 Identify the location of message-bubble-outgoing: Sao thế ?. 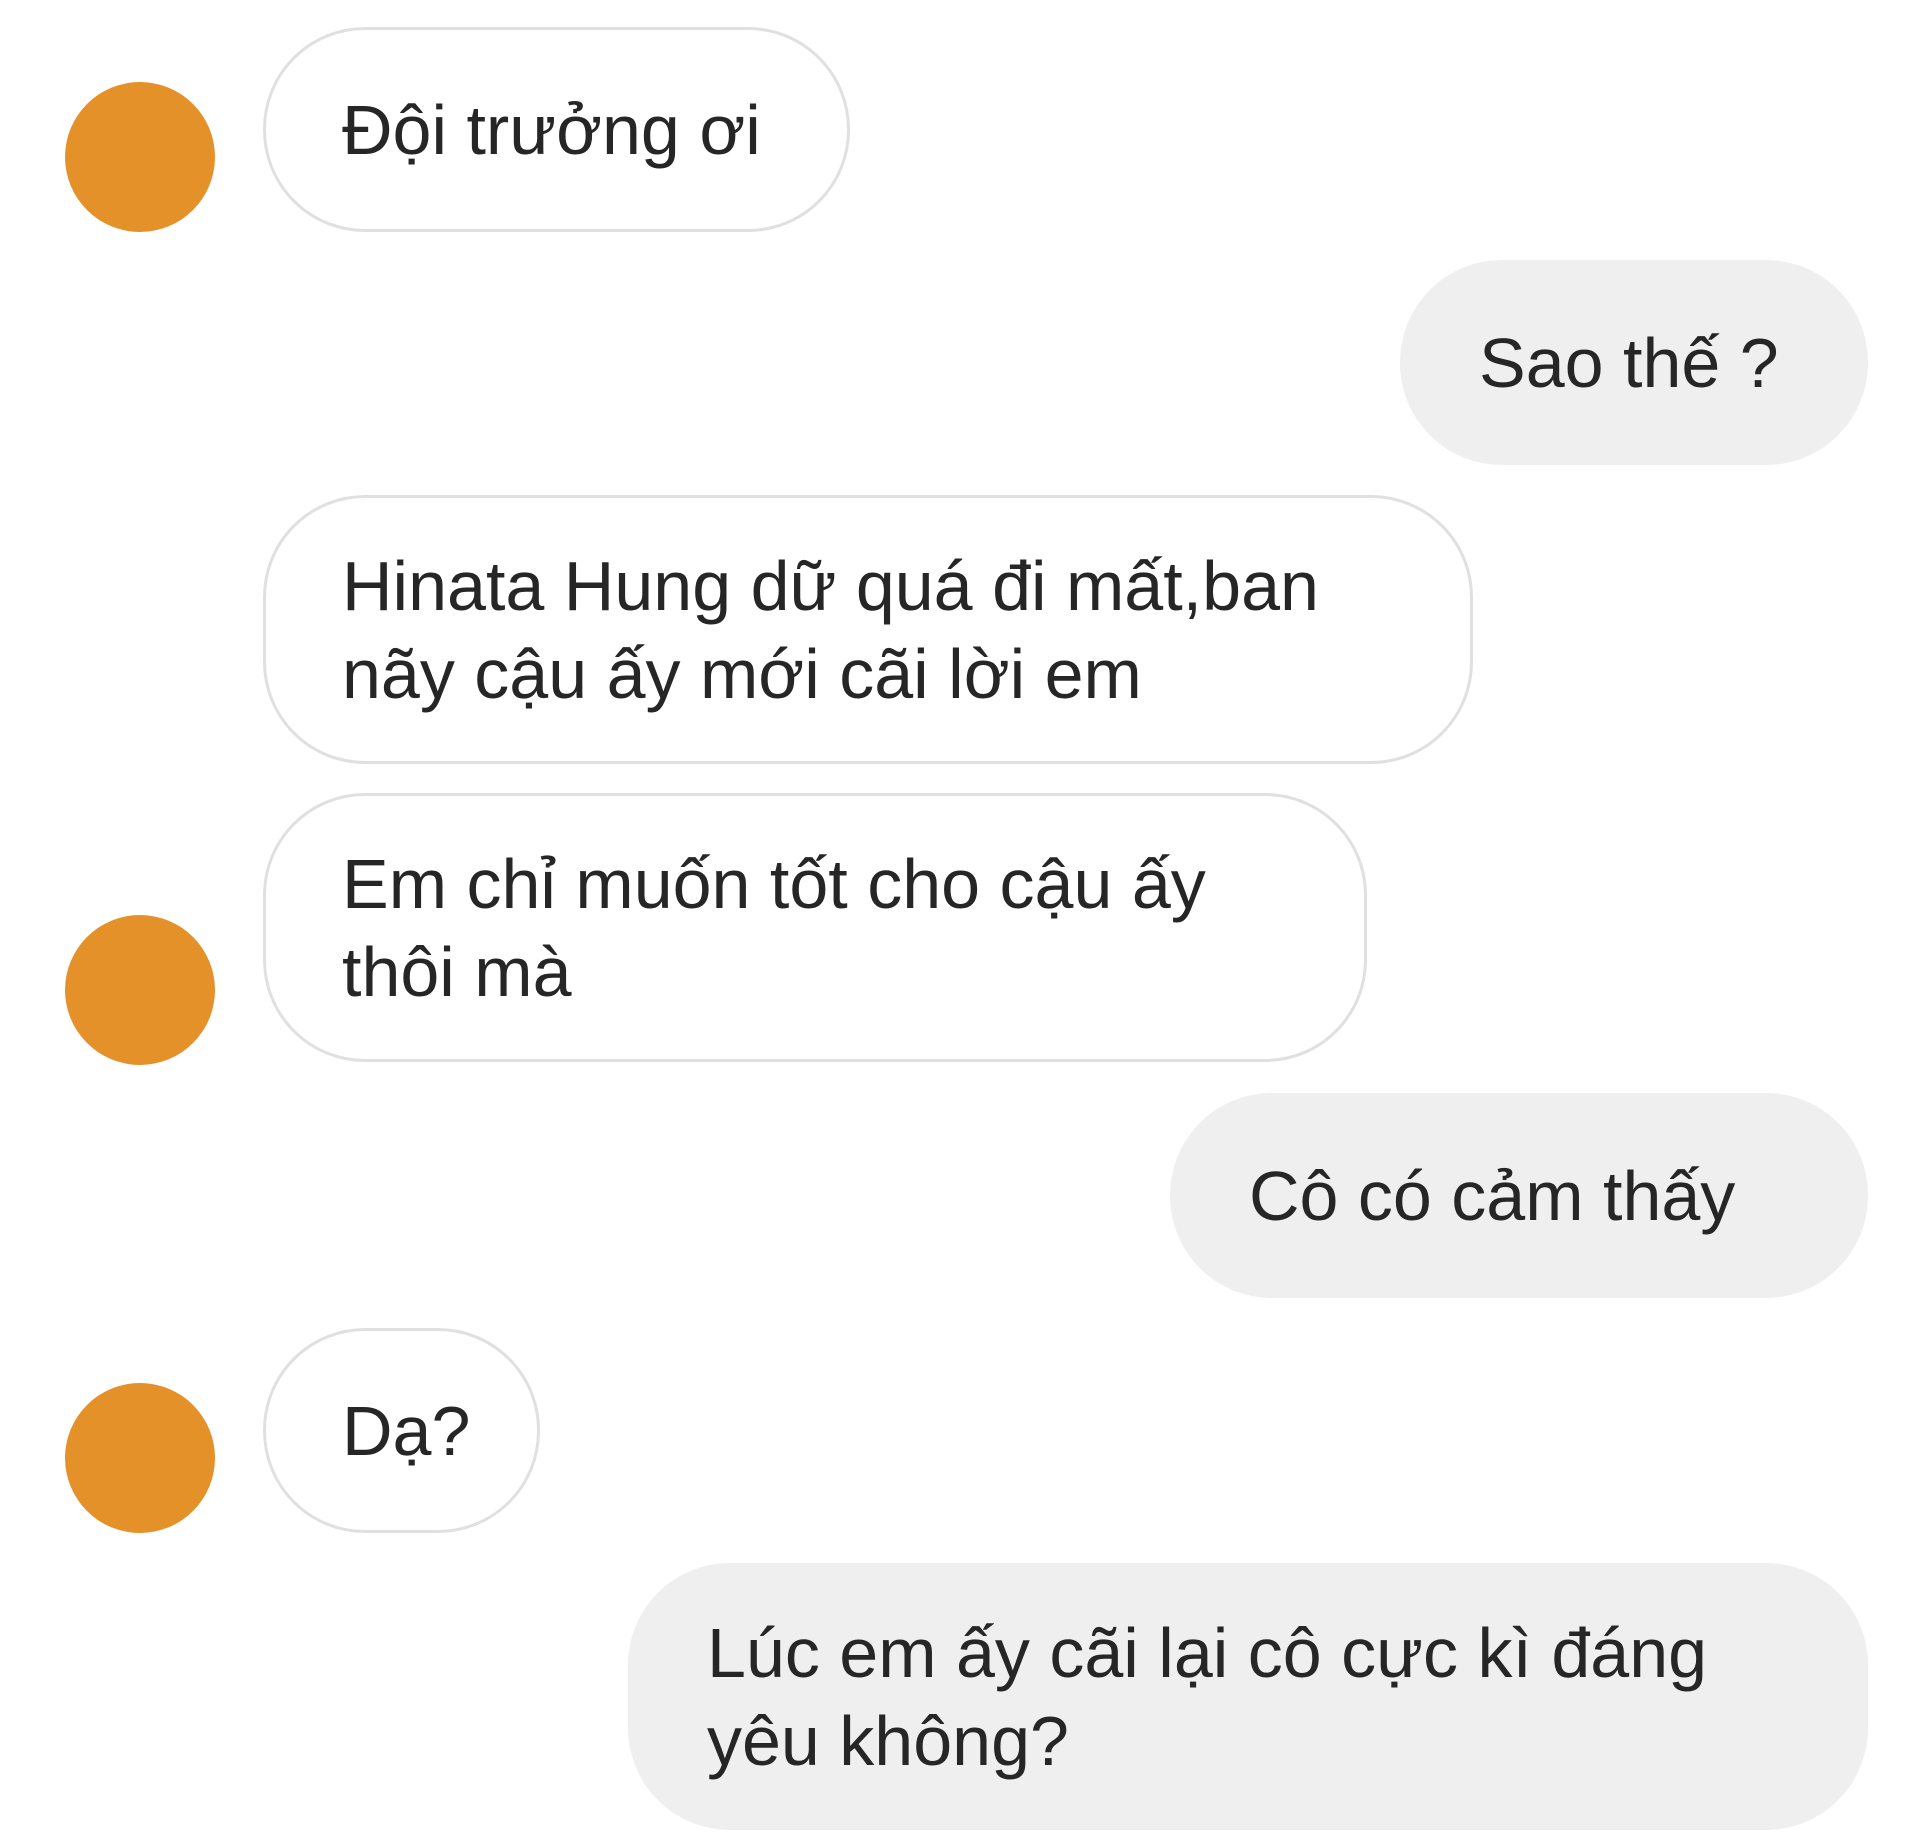
(1634, 362).